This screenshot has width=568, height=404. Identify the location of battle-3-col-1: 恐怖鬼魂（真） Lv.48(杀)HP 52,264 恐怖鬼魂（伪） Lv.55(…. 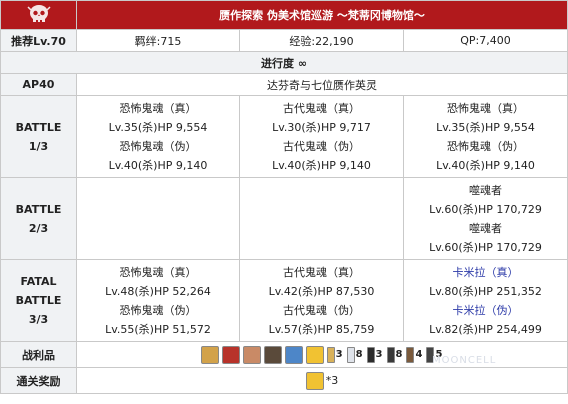
(158, 300).